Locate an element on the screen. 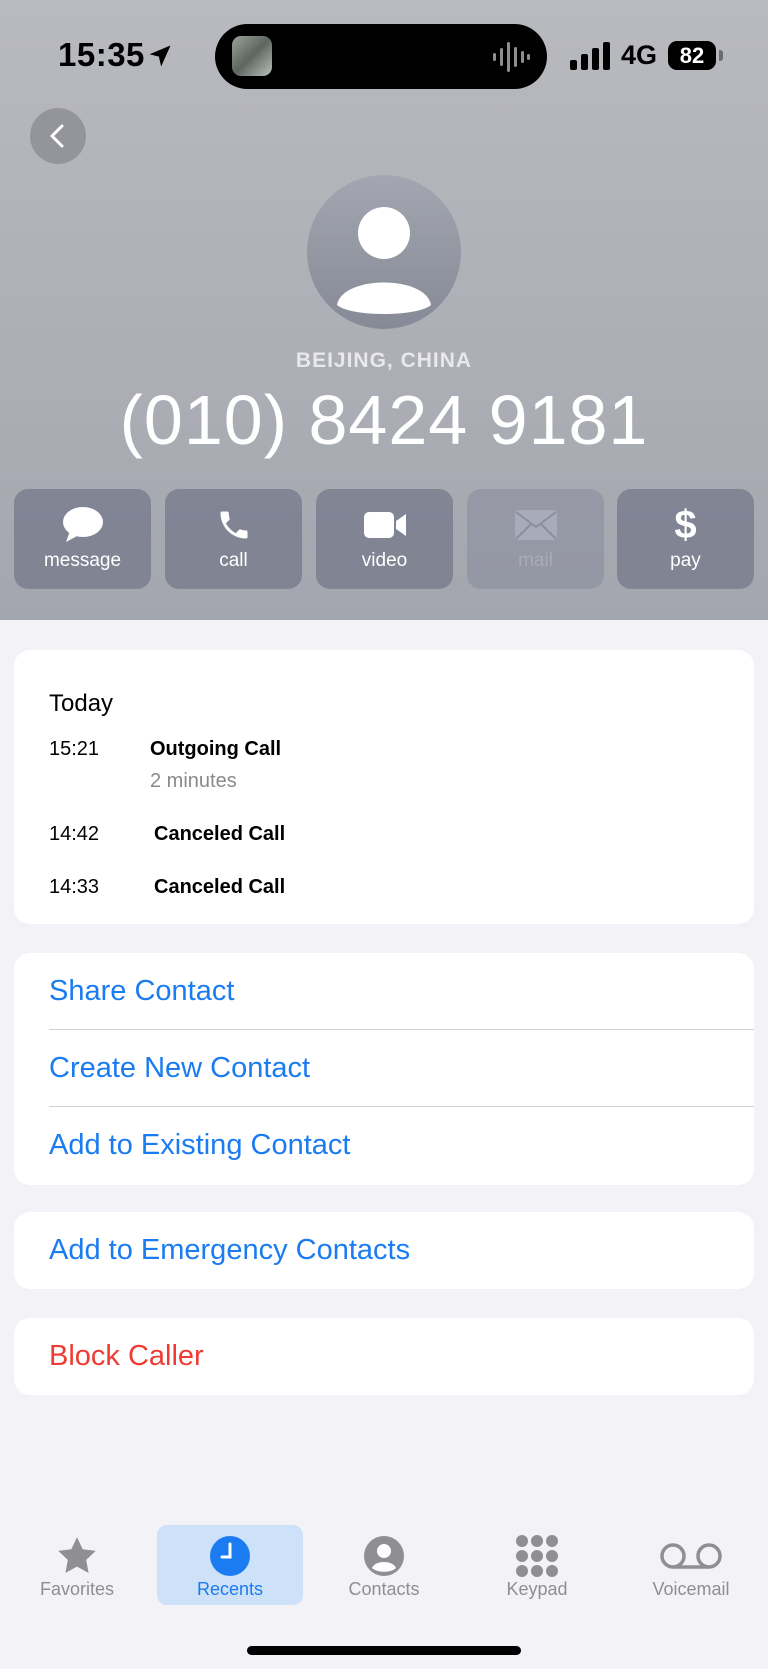 This screenshot has height=1669, width=768. quick-actions: message call video mail $ pay is located at coordinates (384, 539).